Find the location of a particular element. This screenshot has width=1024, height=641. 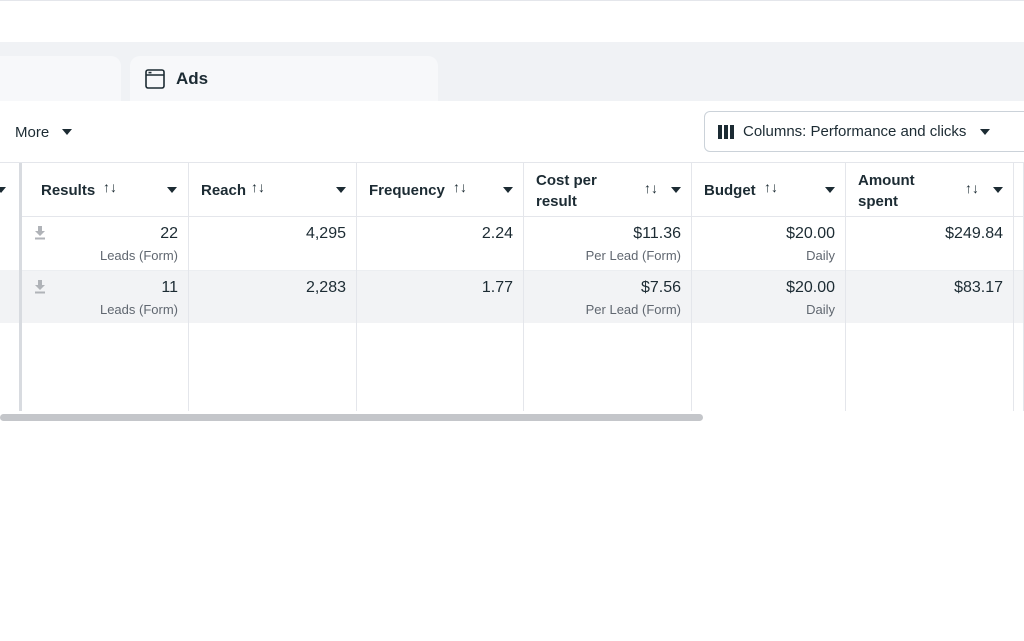

column-header-cost-per-result: Cost per result ↑↓ is located at coordinates (607, 190).